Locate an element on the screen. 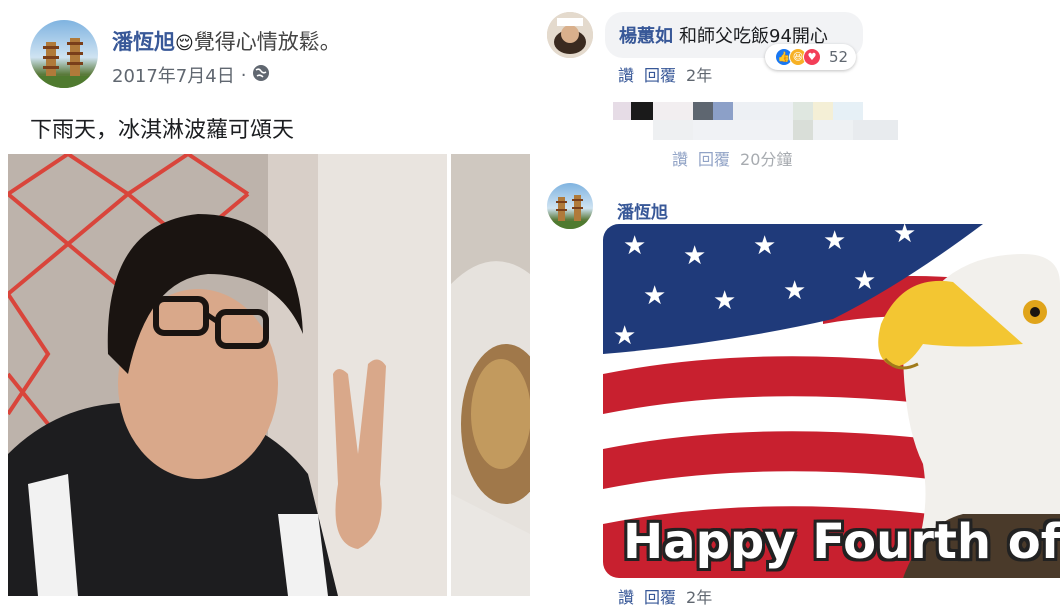 The image size is (1060, 608). comment1-avatar is located at coordinates (570, 35).